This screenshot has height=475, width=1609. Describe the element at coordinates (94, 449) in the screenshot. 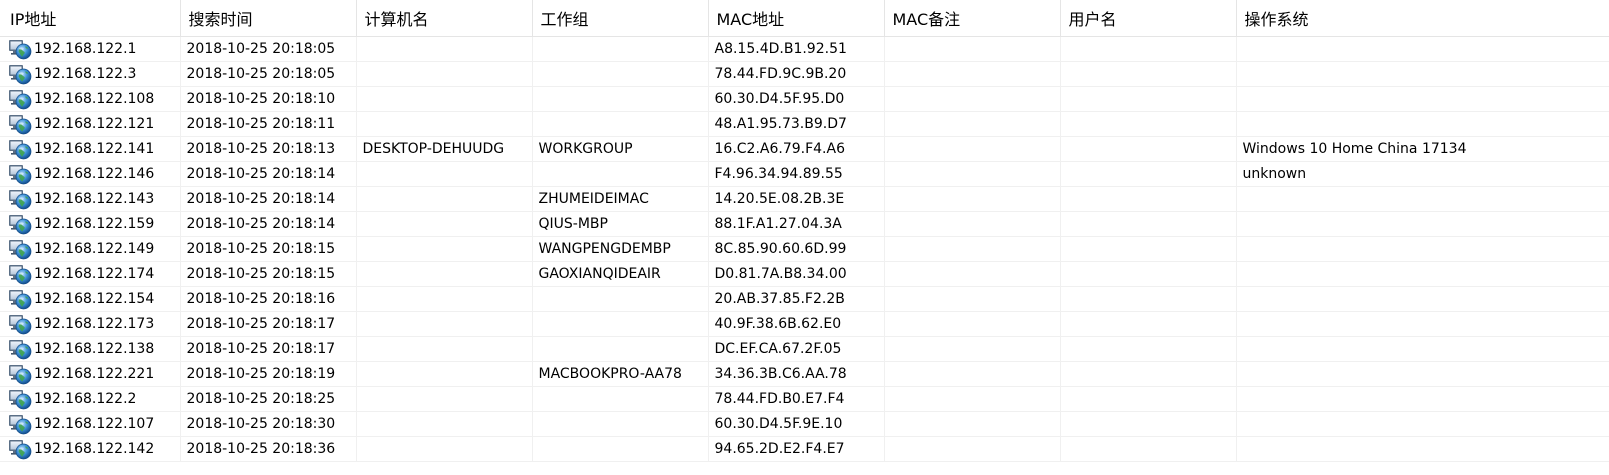

I see `ip-address-text: 192.168.122.142` at that location.